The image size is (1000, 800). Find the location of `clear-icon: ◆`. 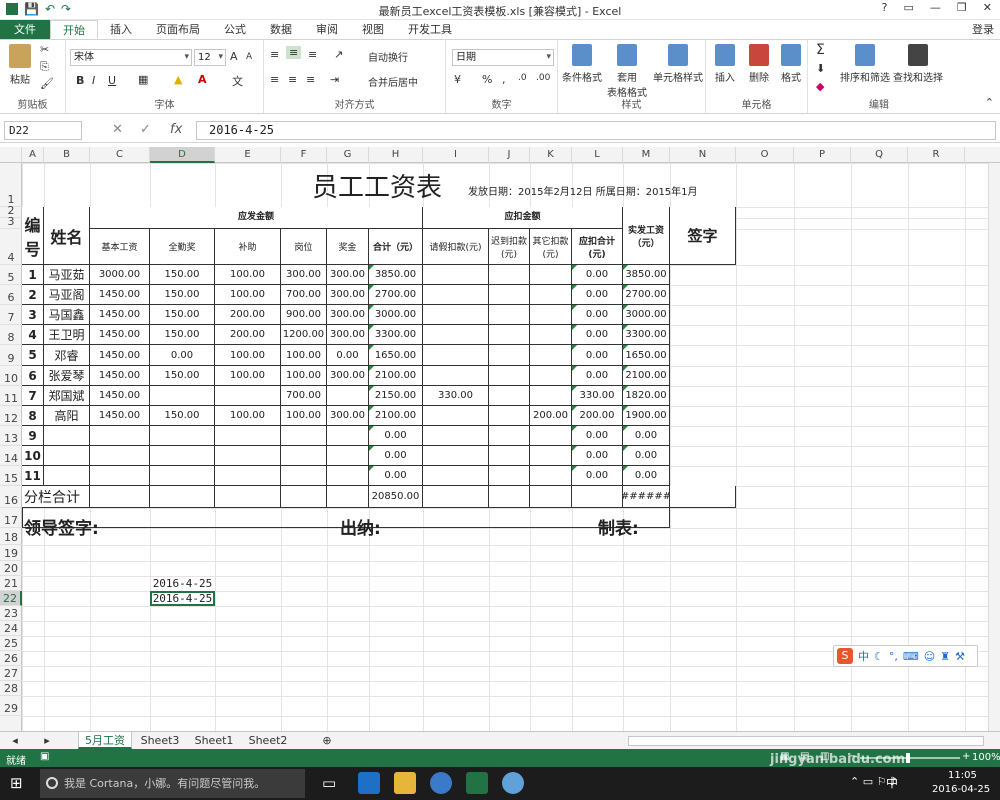

clear-icon: ◆ is located at coordinates (820, 86).